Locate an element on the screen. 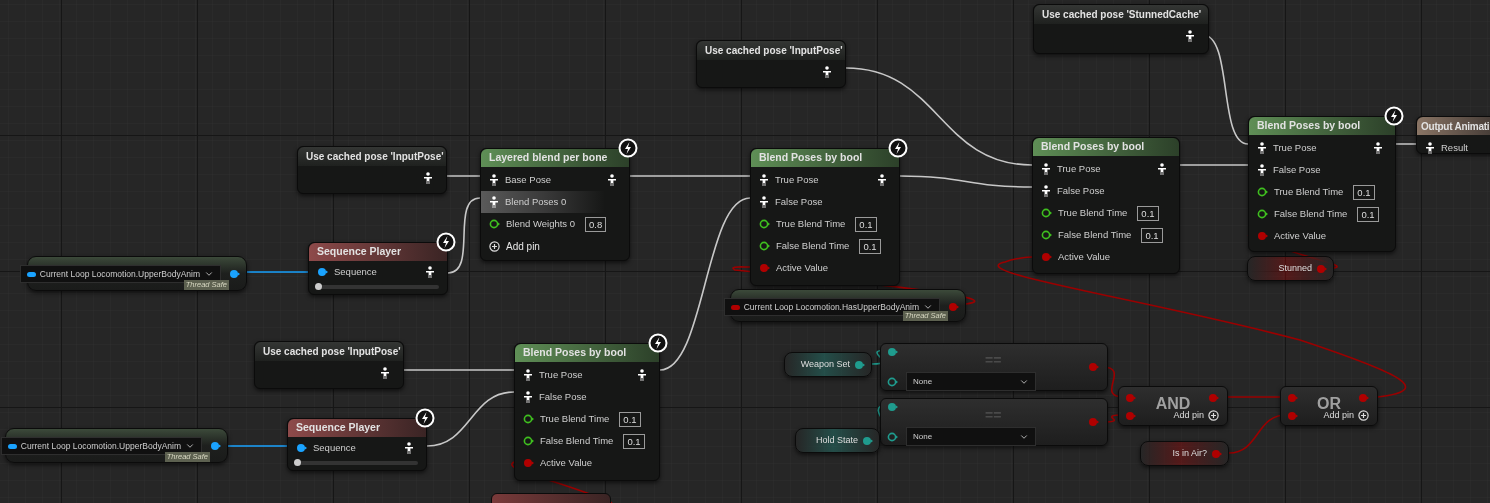 This screenshot has height=503, width=1490. pin-label: Sequence is located at coordinates (334, 447).